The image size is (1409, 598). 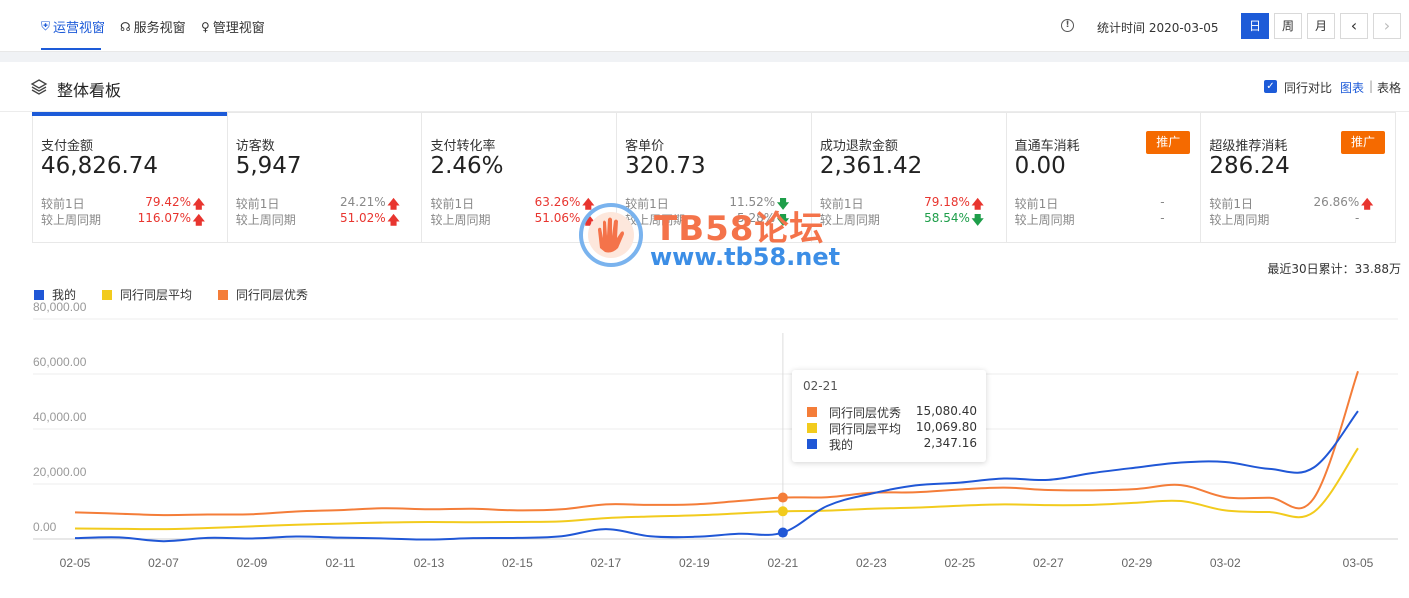 What do you see at coordinates (75, 563) in the screenshot?
I see `x-tick-label: 02-05` at bounding box center [75, 563].